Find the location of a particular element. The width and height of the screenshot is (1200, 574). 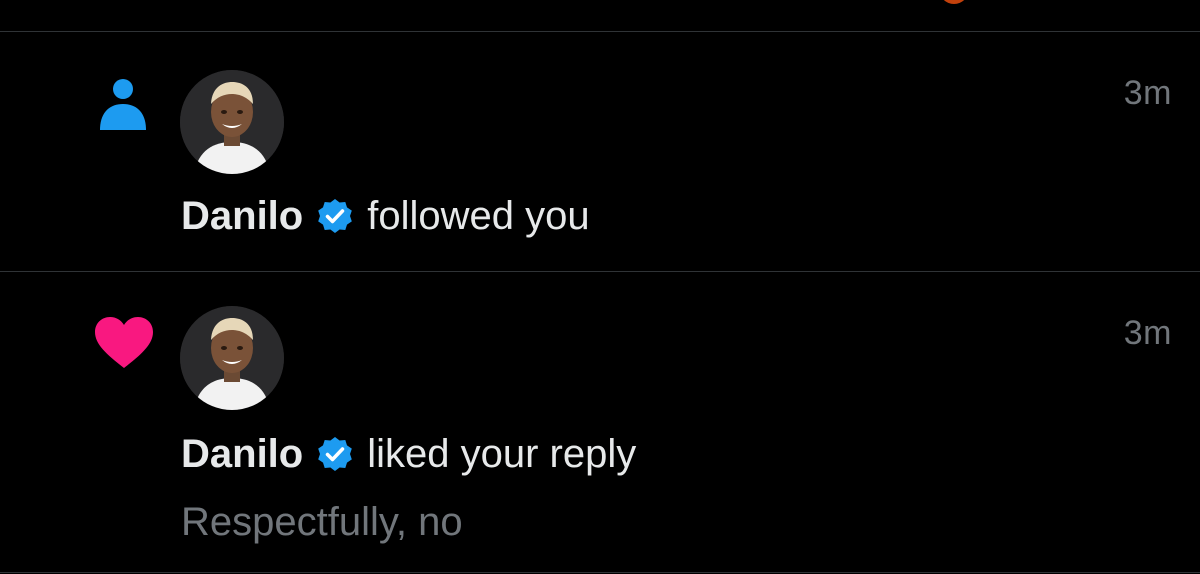

action-text: followed you is located at coordinates (478, 216).